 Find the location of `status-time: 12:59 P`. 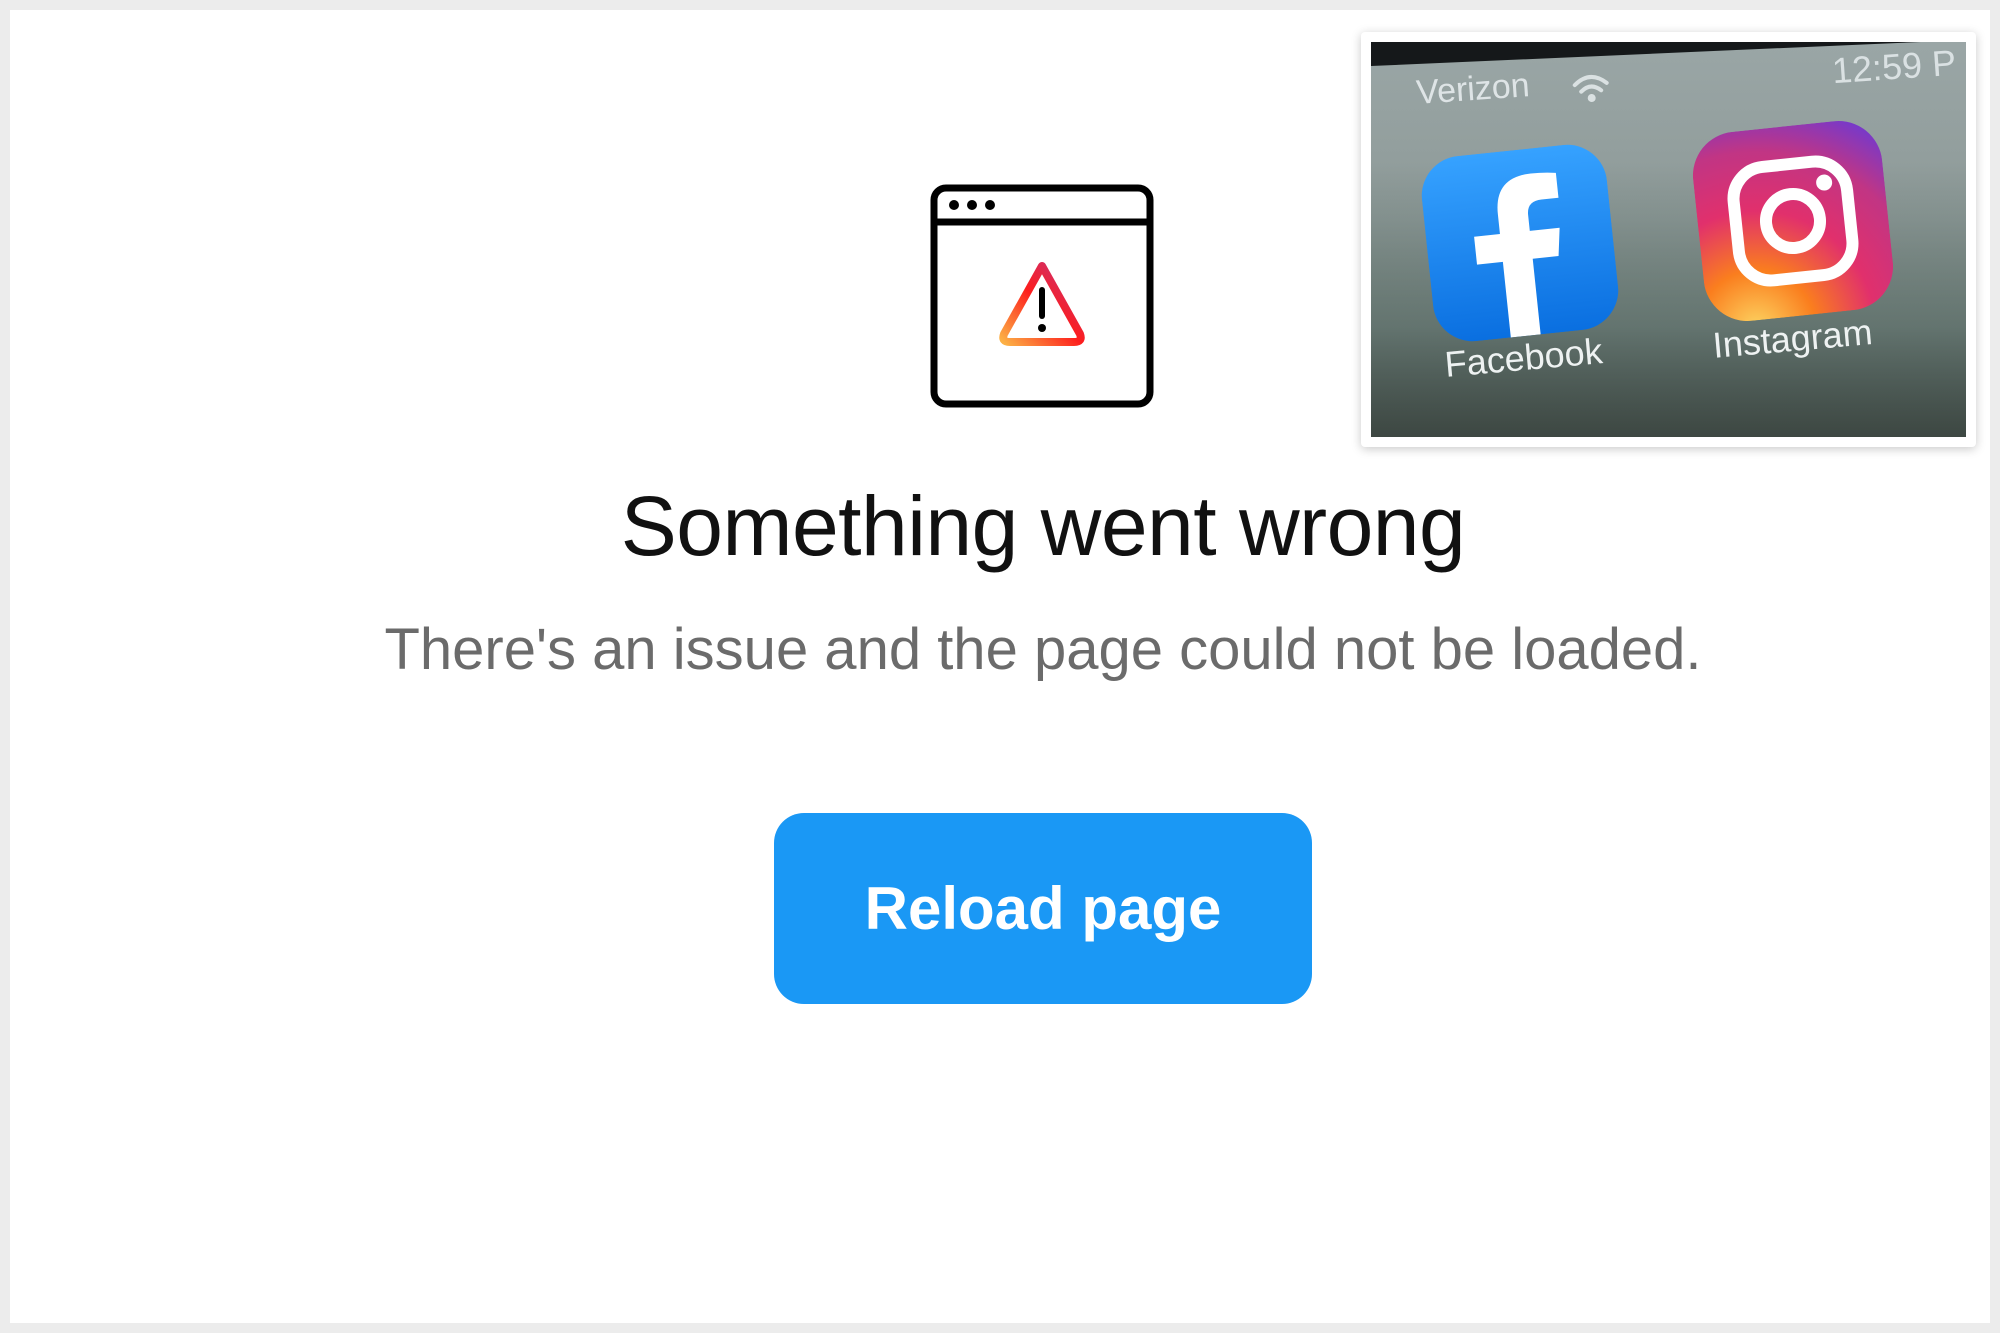

status-time: 12:59 P is located at coordinates (1894, 67).